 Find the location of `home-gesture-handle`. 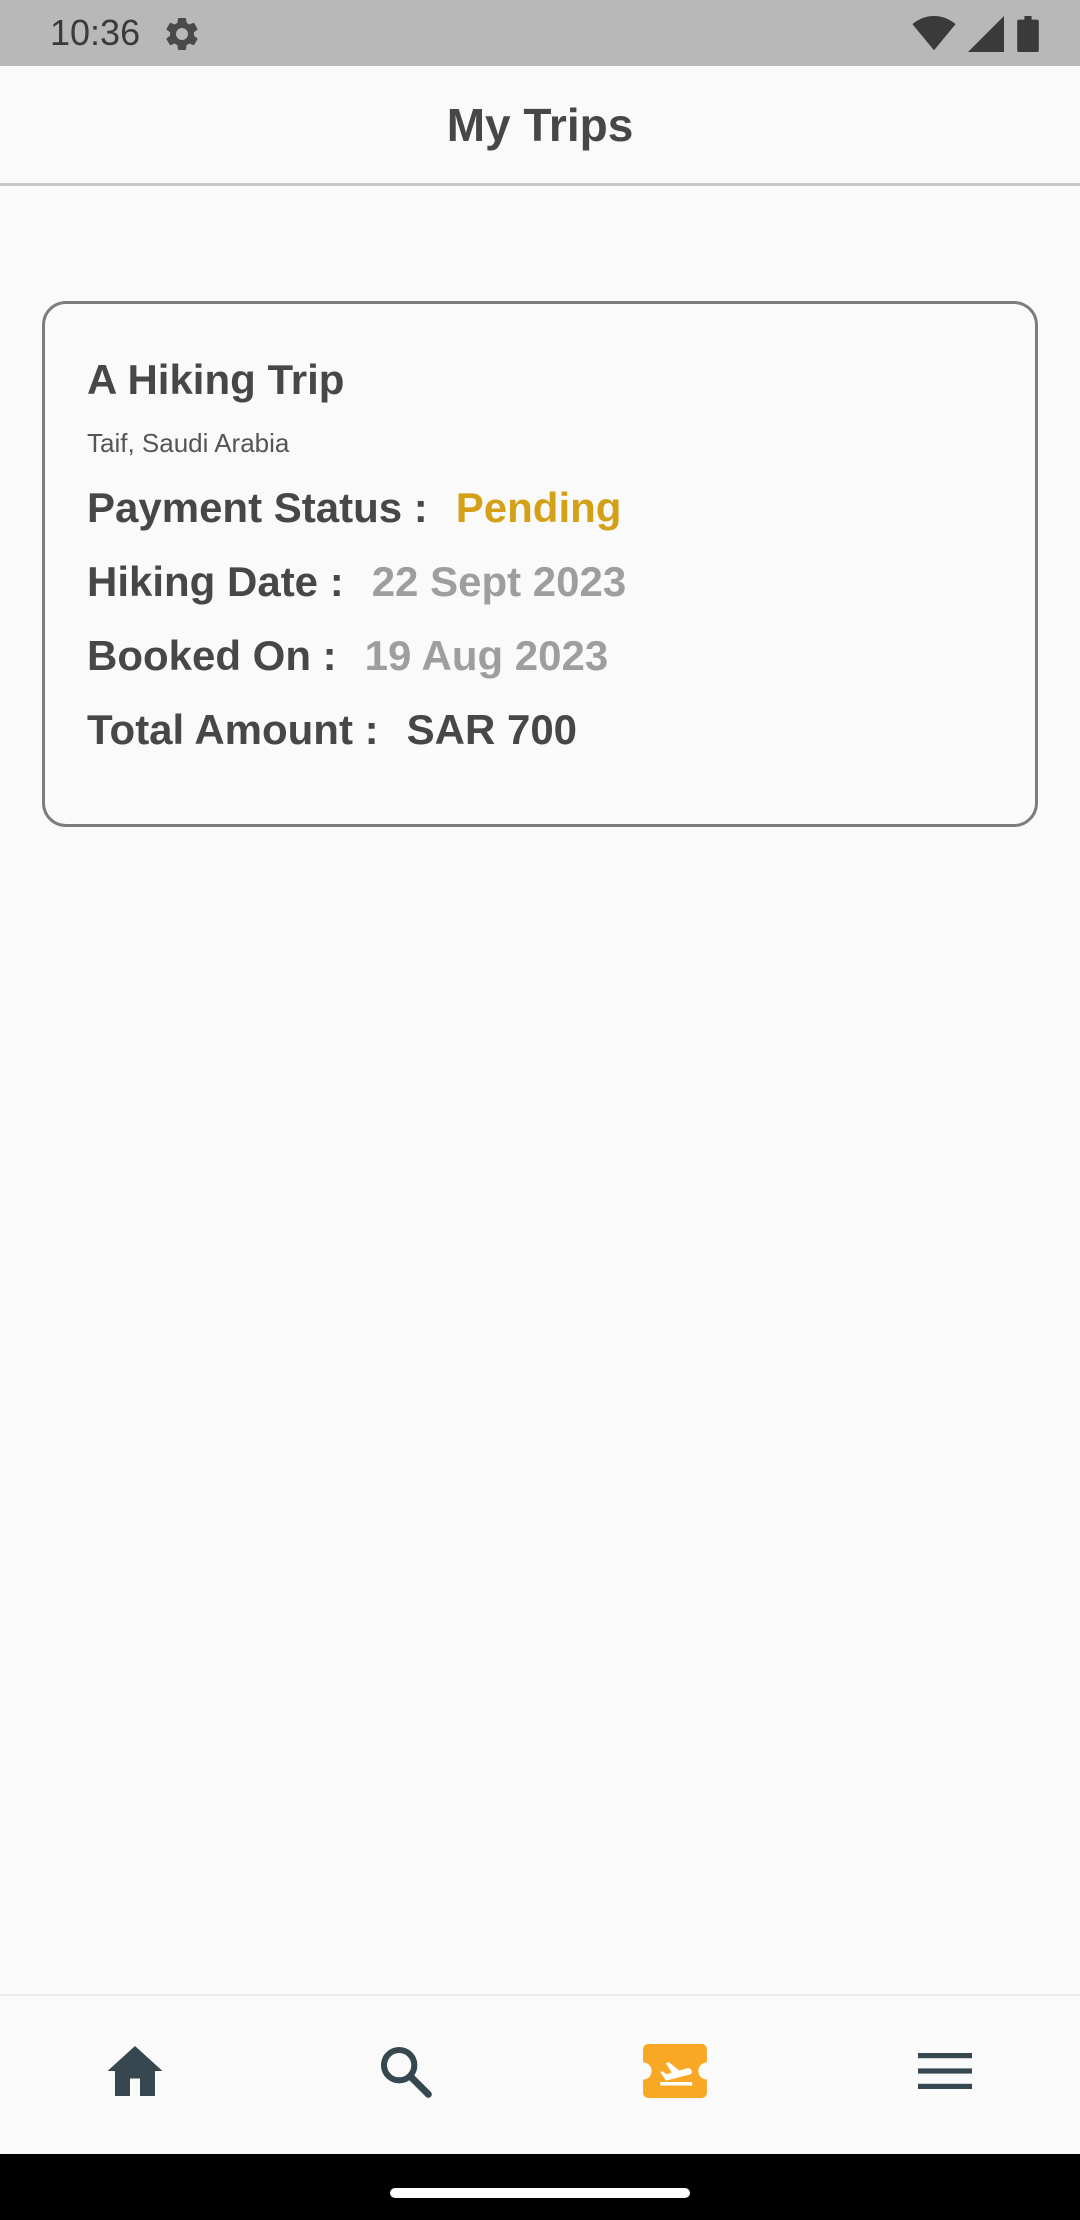

home-gesture-handle is located at coordinates (540, 2193).